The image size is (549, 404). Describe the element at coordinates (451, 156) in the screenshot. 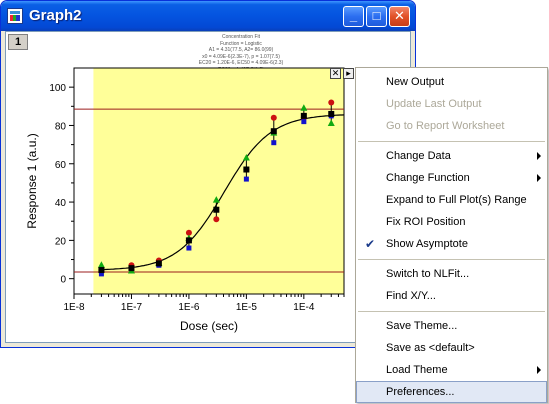

I see `menu-item-change-data: Change Data` at that location.